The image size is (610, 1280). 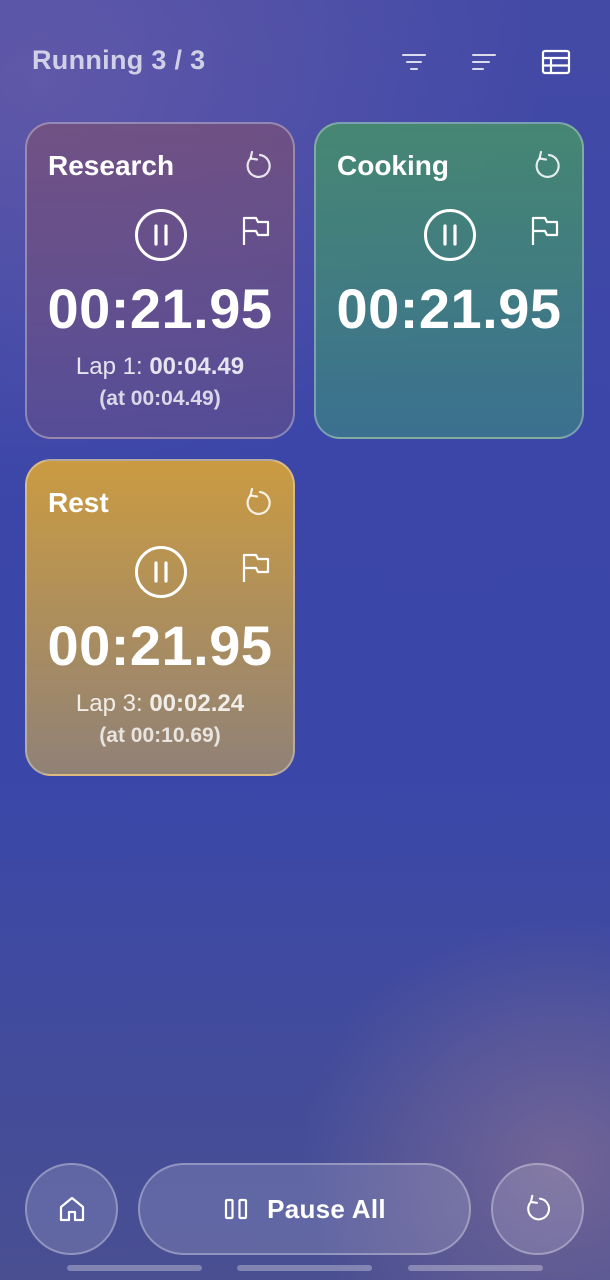 What do you see at coordinates (160, 735) in the screenshot?
I see `lap-at-time: (at 00:10.69)` at bounding box center [160, 735].